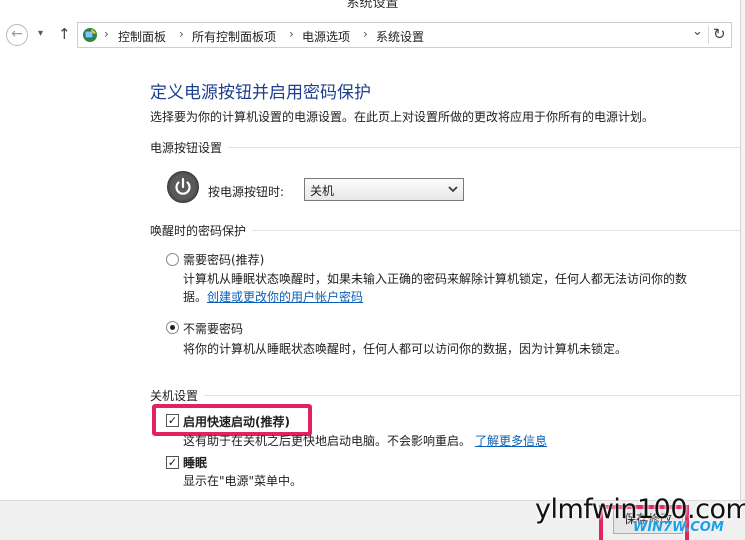 This screenshot has width=745, height=540. I want to click on back-button: ←, so click(17, 35).